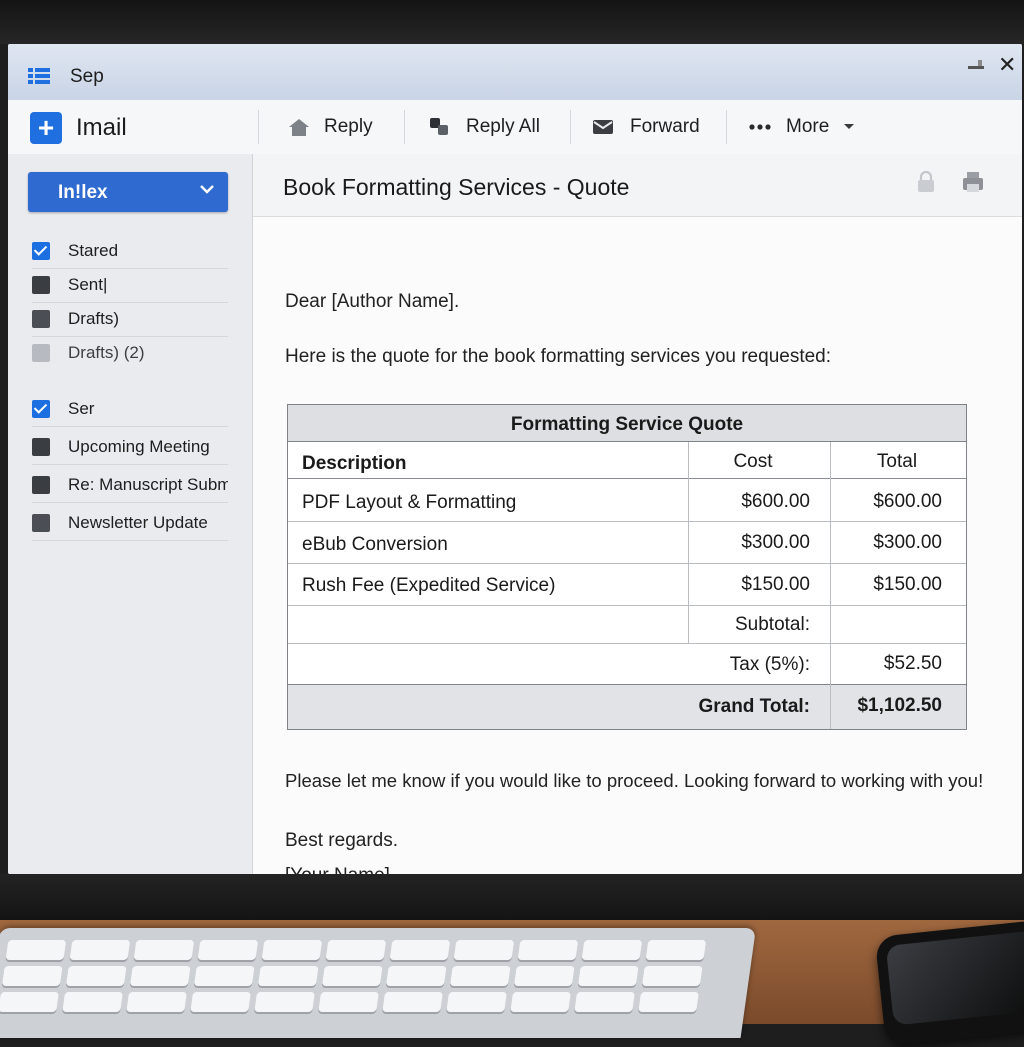 The height and width of the screenshot is (1047, 1024). I want to click on sidebar-item-manuscript: Re: Manuscript Submissic, so click(130, 485).